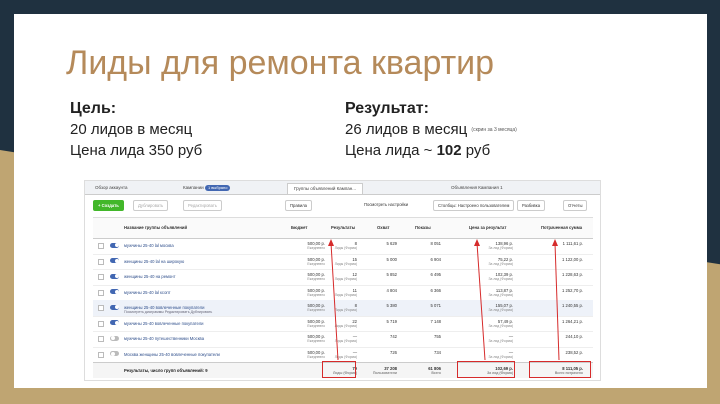 The height and width of the screenshot is (404, 720). What do you see at coordinates (391, 150) in the screenshot?
I see `result-price-prefix: Цена лида ~` at bounding box center [391, 150].